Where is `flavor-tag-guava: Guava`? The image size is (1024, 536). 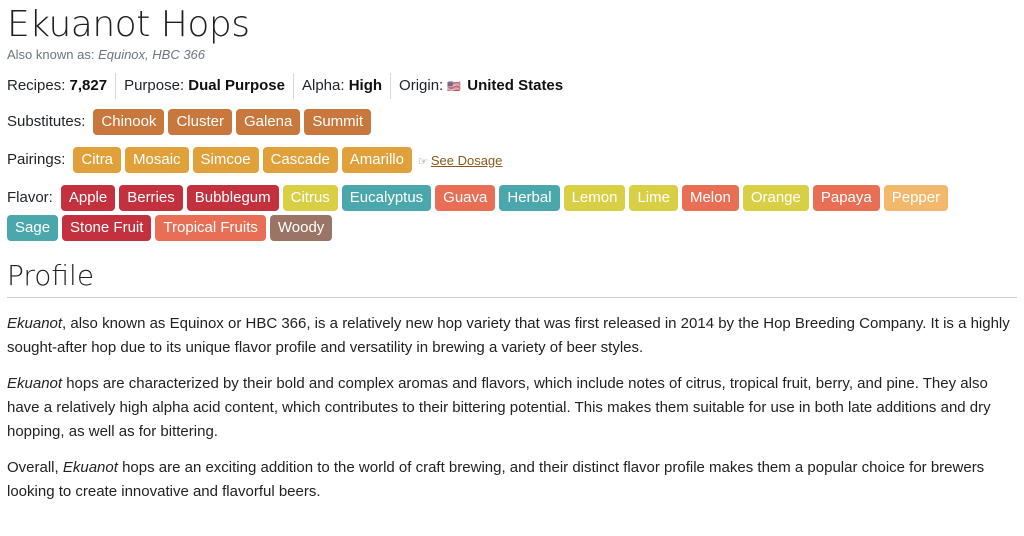
flavor-tag-guava: Guava is located at coordinates (465, 198).